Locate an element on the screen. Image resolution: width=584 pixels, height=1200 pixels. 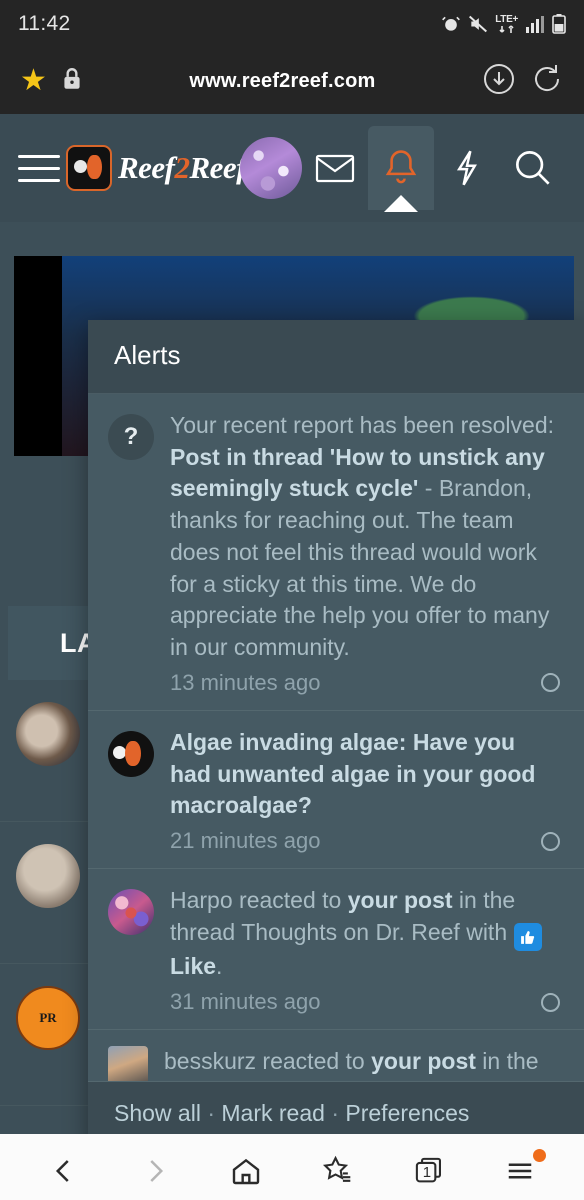
alert-footer: 21 minutes ago is located at coordinates (366, 841).